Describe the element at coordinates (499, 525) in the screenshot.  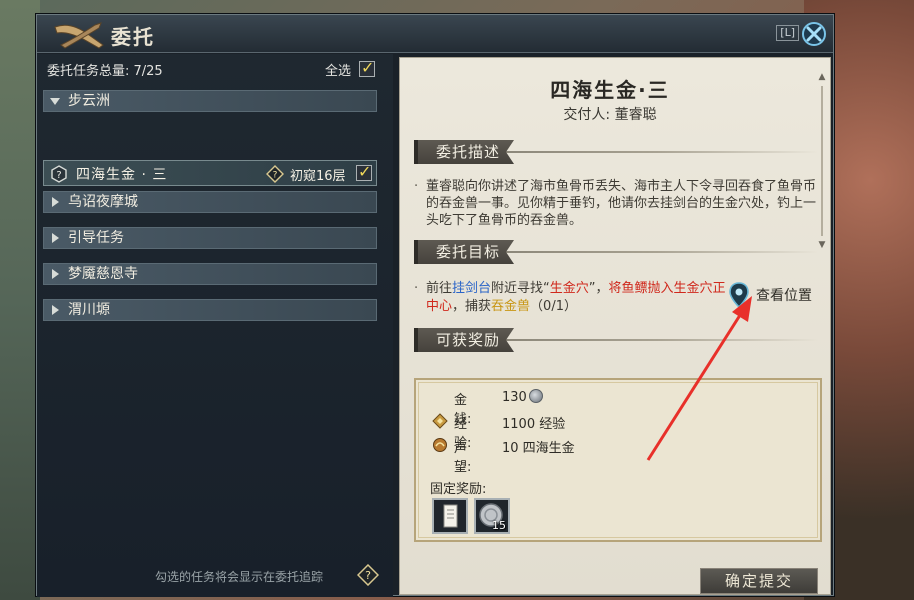
I see `item-count: 15` at that location.